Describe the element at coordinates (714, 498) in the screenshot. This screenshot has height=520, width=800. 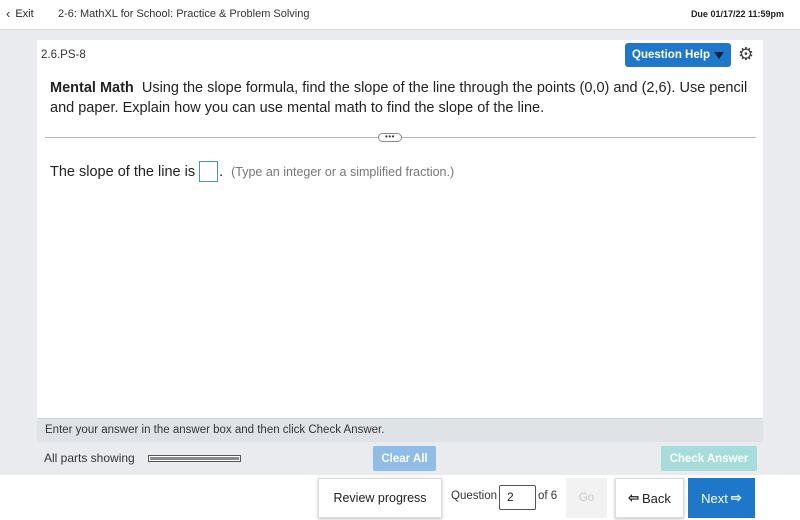
I see `next-label: Next` at that location.